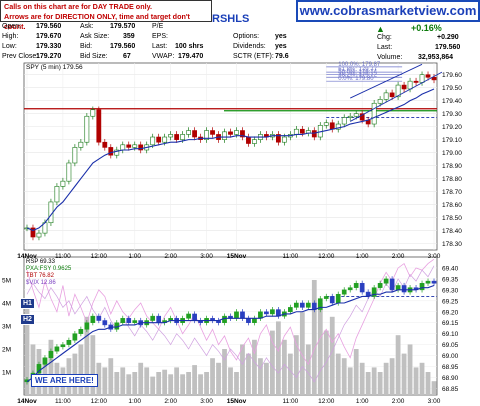  What do you see at coordinates (6, 281) in the screenshot?
I see `volume-tick-label: 5M` at bounding box center [6, 281].